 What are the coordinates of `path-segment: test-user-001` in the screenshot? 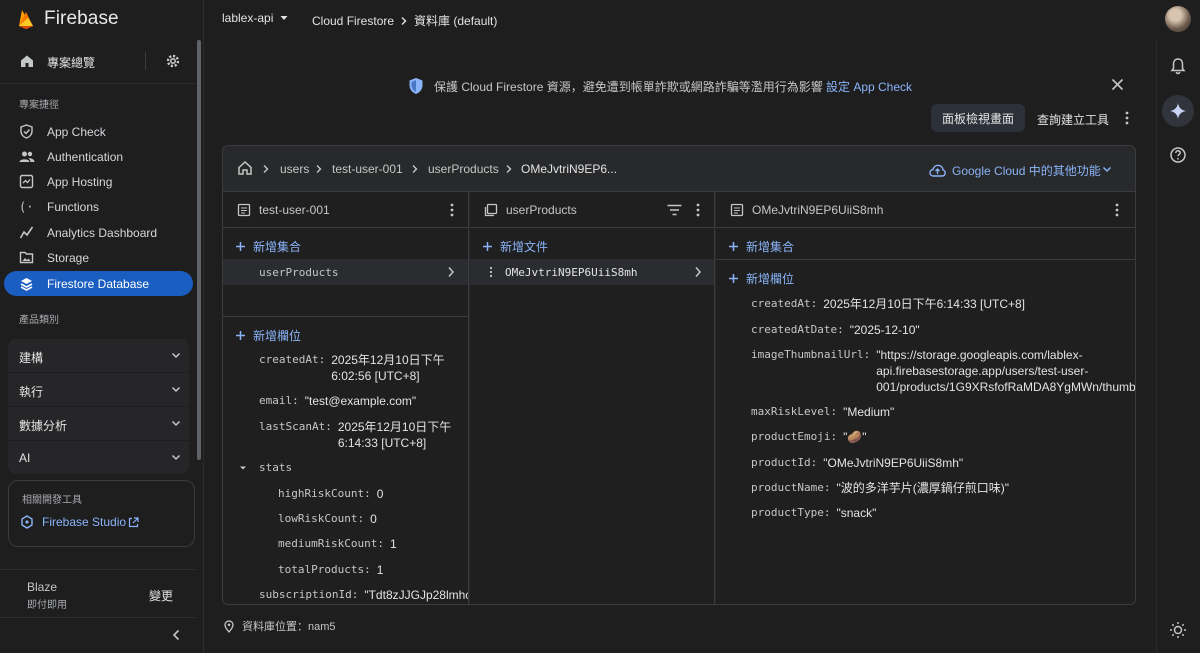 It's located at (367, 169).